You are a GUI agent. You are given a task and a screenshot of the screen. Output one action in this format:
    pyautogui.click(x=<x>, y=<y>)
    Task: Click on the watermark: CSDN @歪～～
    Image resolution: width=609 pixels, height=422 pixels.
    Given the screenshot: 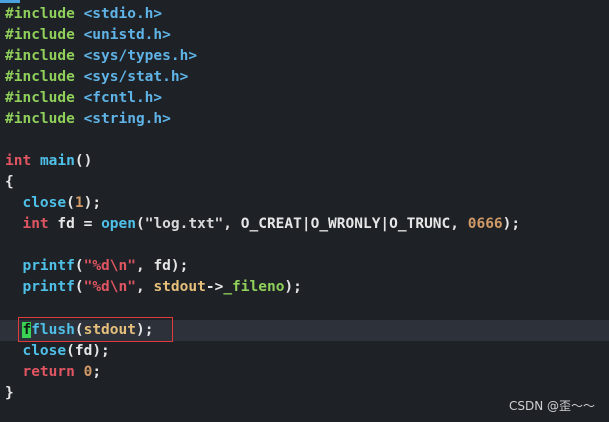 What is the action you would take?
    pyautogui.click(x=551, y=406)
    